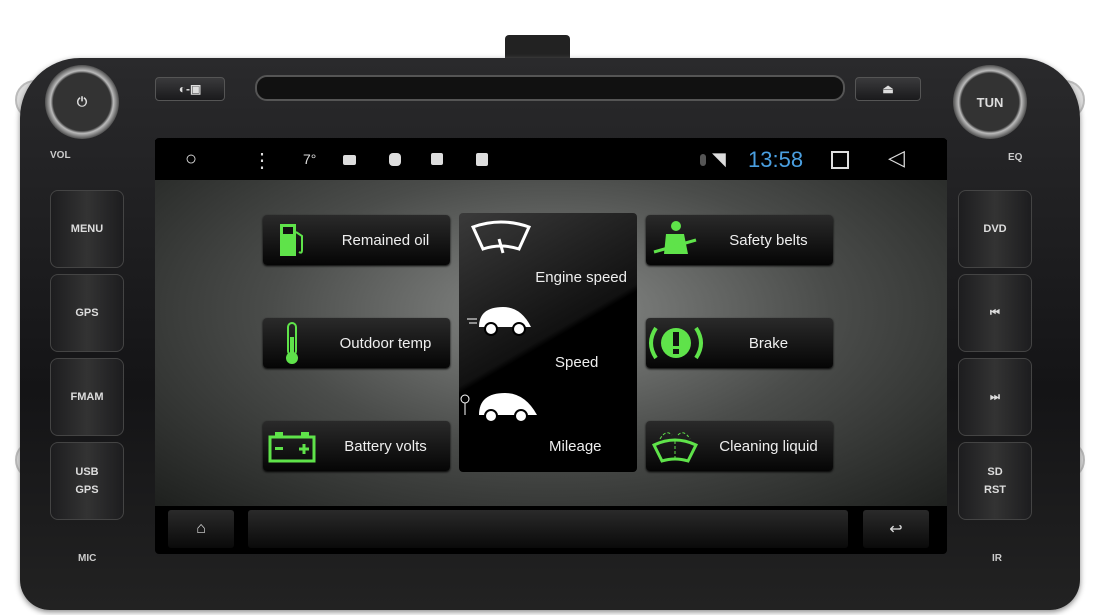  I want to click on home-icon: ⌂, so click(201, 528).